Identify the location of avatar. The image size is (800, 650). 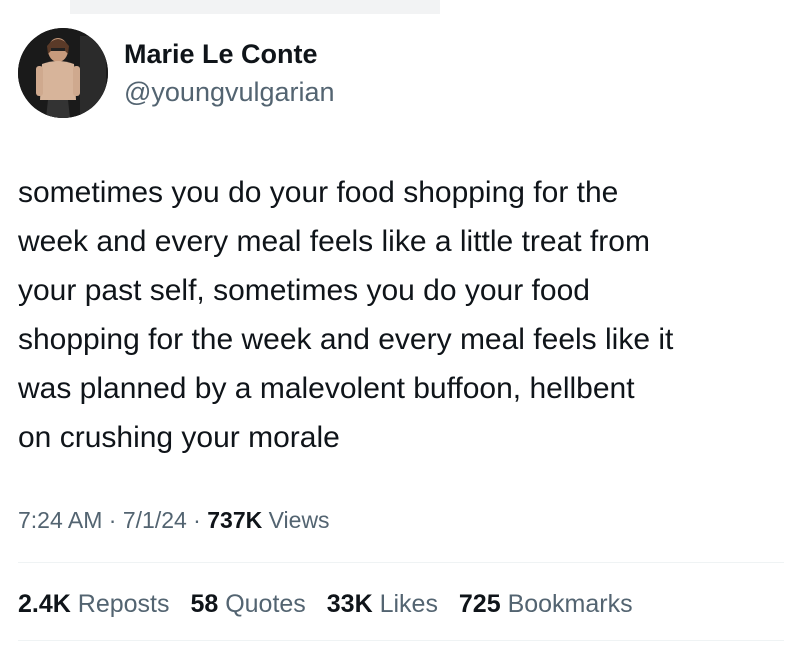
(63, 73).